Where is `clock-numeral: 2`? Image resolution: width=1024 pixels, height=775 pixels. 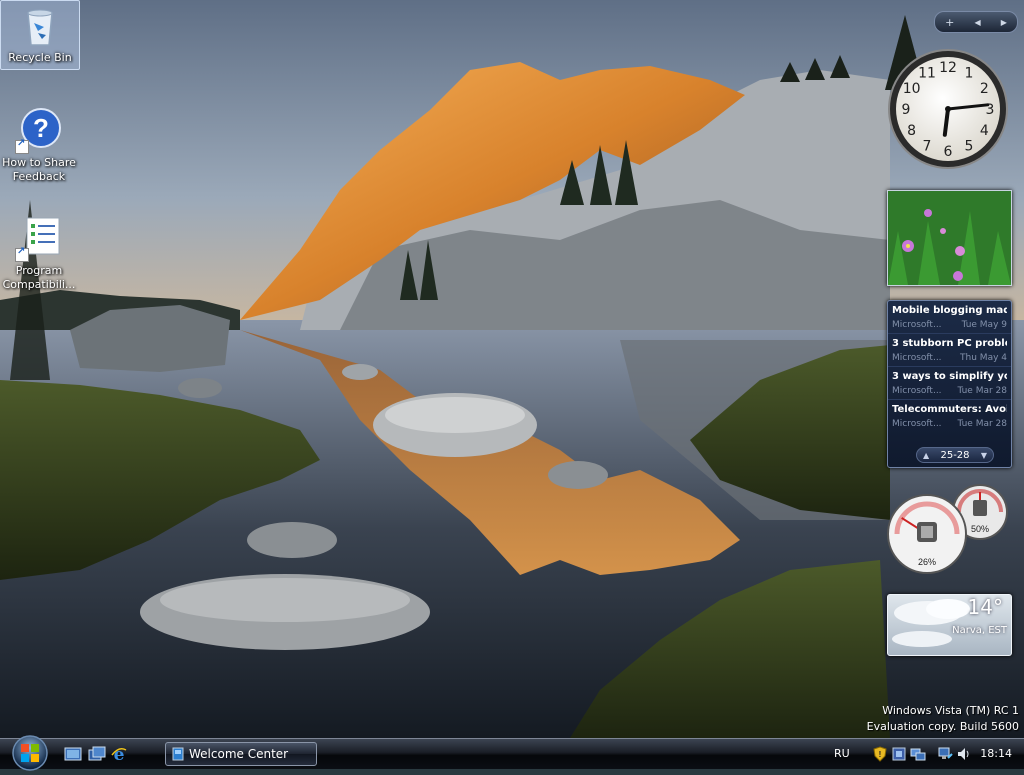
clock-numeral: 2 is located at coordinates (984, 89).